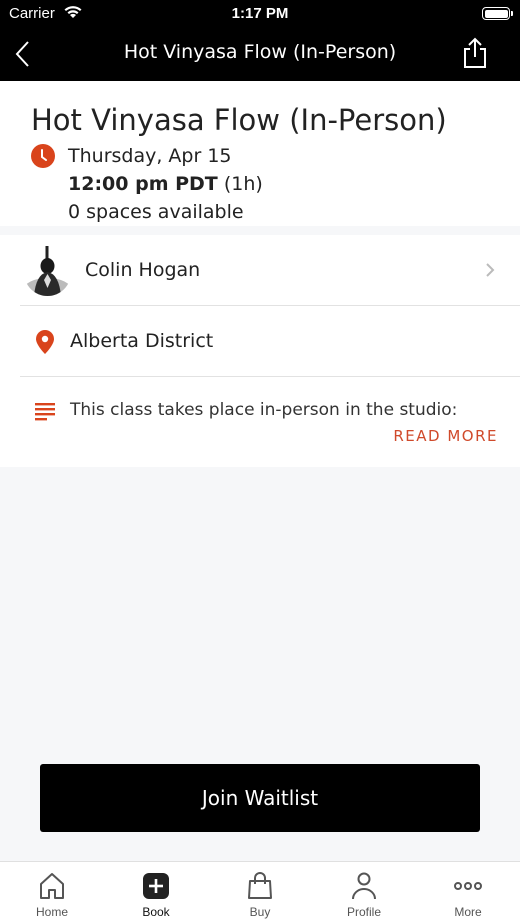  I want to click on tab-label: Profile, so click(363, 912).